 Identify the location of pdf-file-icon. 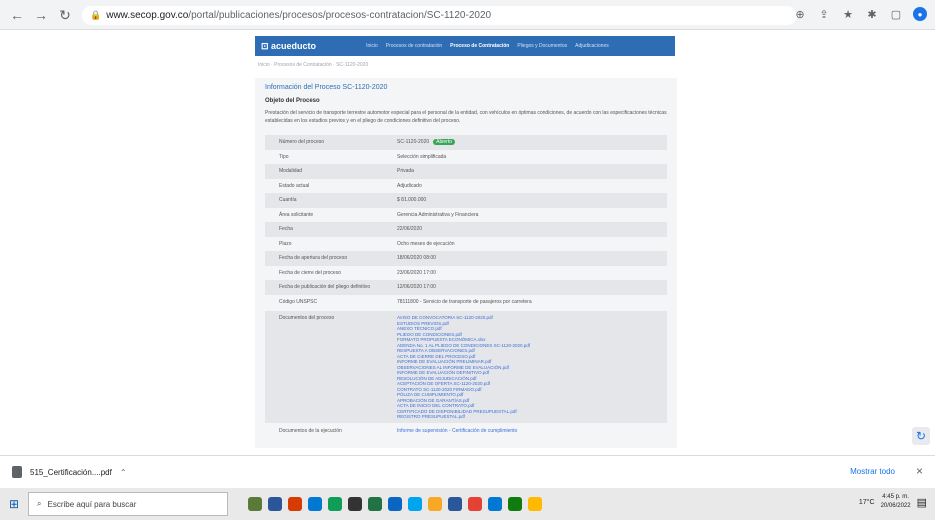
(17, 472).